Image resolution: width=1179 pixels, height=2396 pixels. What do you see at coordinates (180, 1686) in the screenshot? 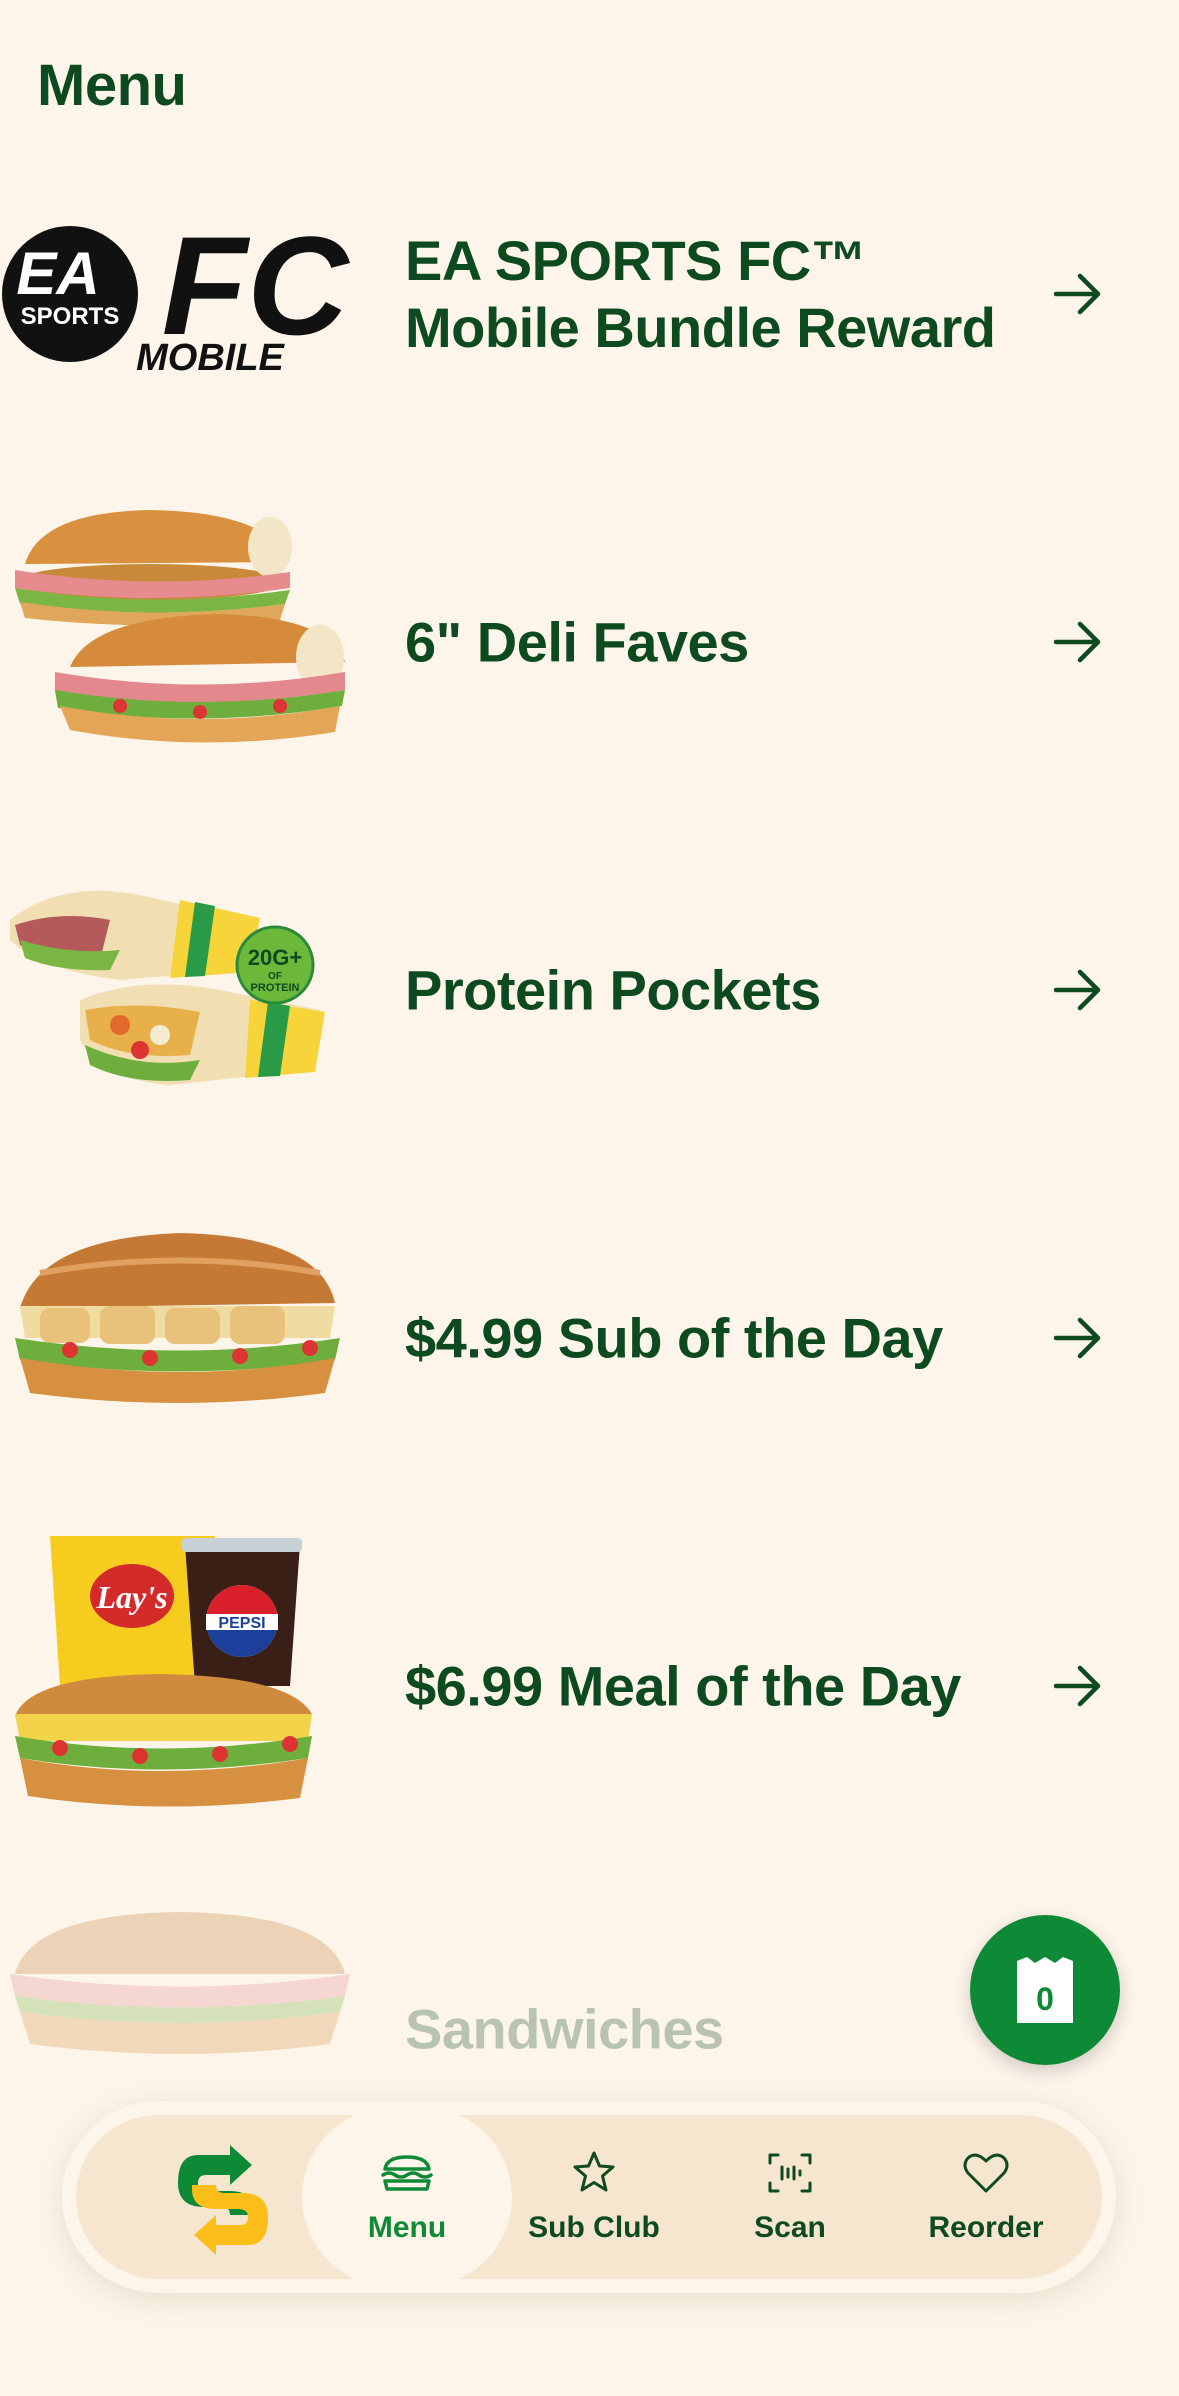
I see `meal-of-the-day-image: Lay's PEPSI` at bounding box center [180, 1686].